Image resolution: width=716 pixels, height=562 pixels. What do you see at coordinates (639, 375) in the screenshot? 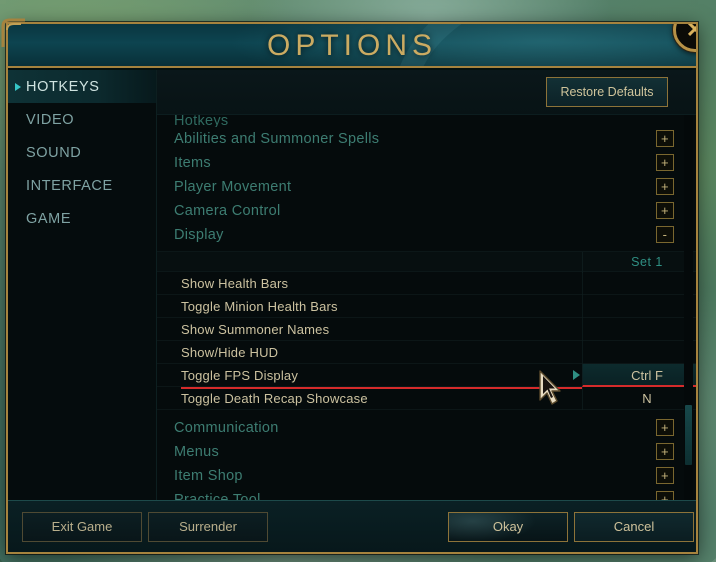
I see `hotkey-set1: Ctrl F` at bounding box center [639, 375].